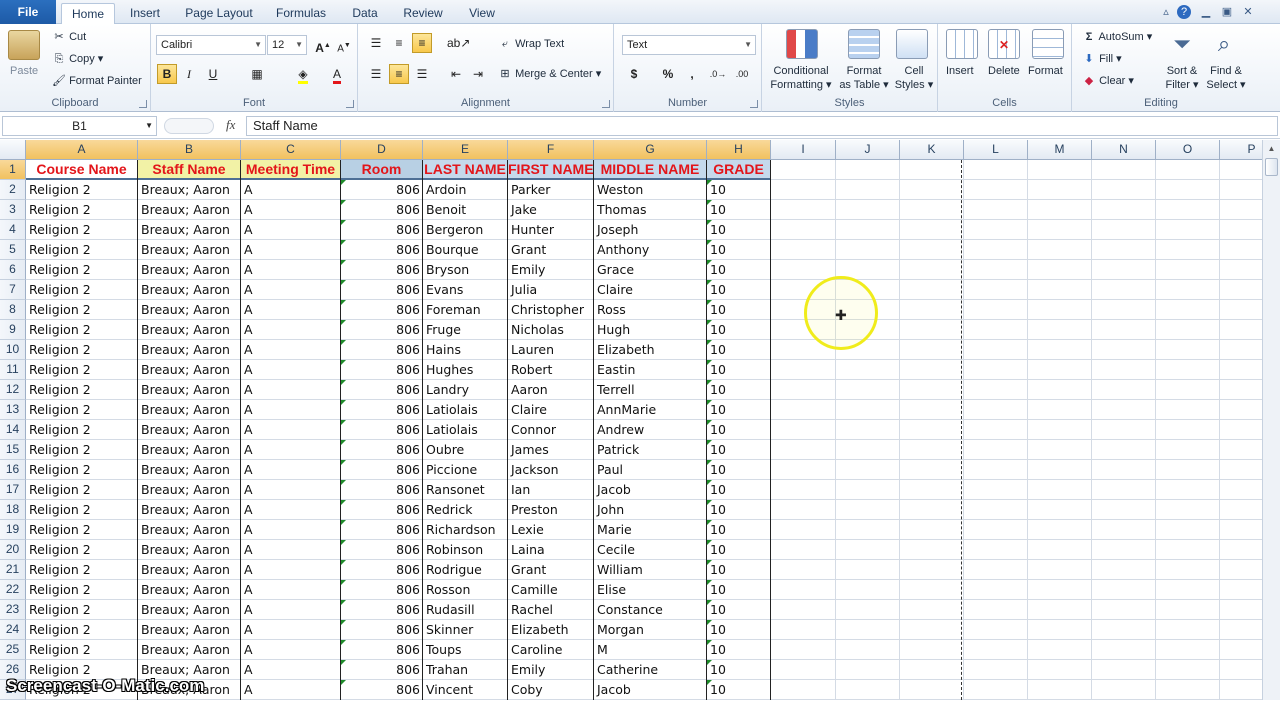  What do you see at coordinates (868, 150) in the screenshot?
I see `column-header-j: J` at bounding box center [868, 150].